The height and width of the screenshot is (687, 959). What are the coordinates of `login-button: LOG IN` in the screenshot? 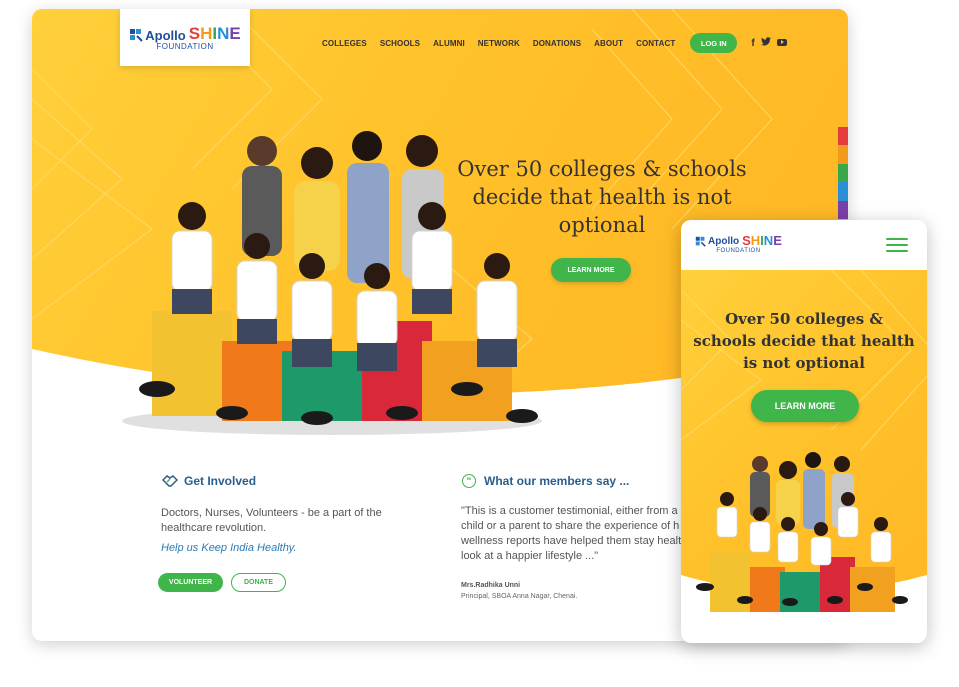 It's located at (714, 43).